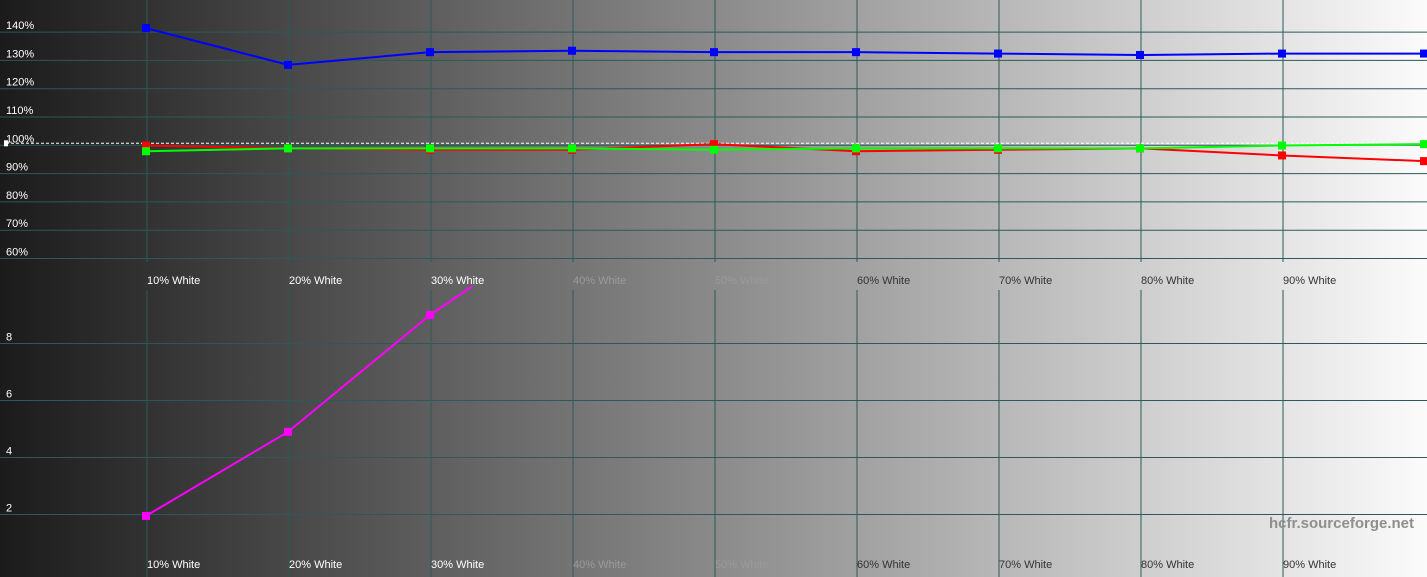 The image size is (1427, 577). Describe the element at coordinates (17, 224) in the screenshot. I see `y-tick-label: 70%` at that location.